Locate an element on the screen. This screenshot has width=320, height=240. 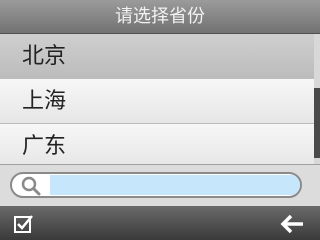
page-title: 请选择省份 is located at coordinates (160, 17).